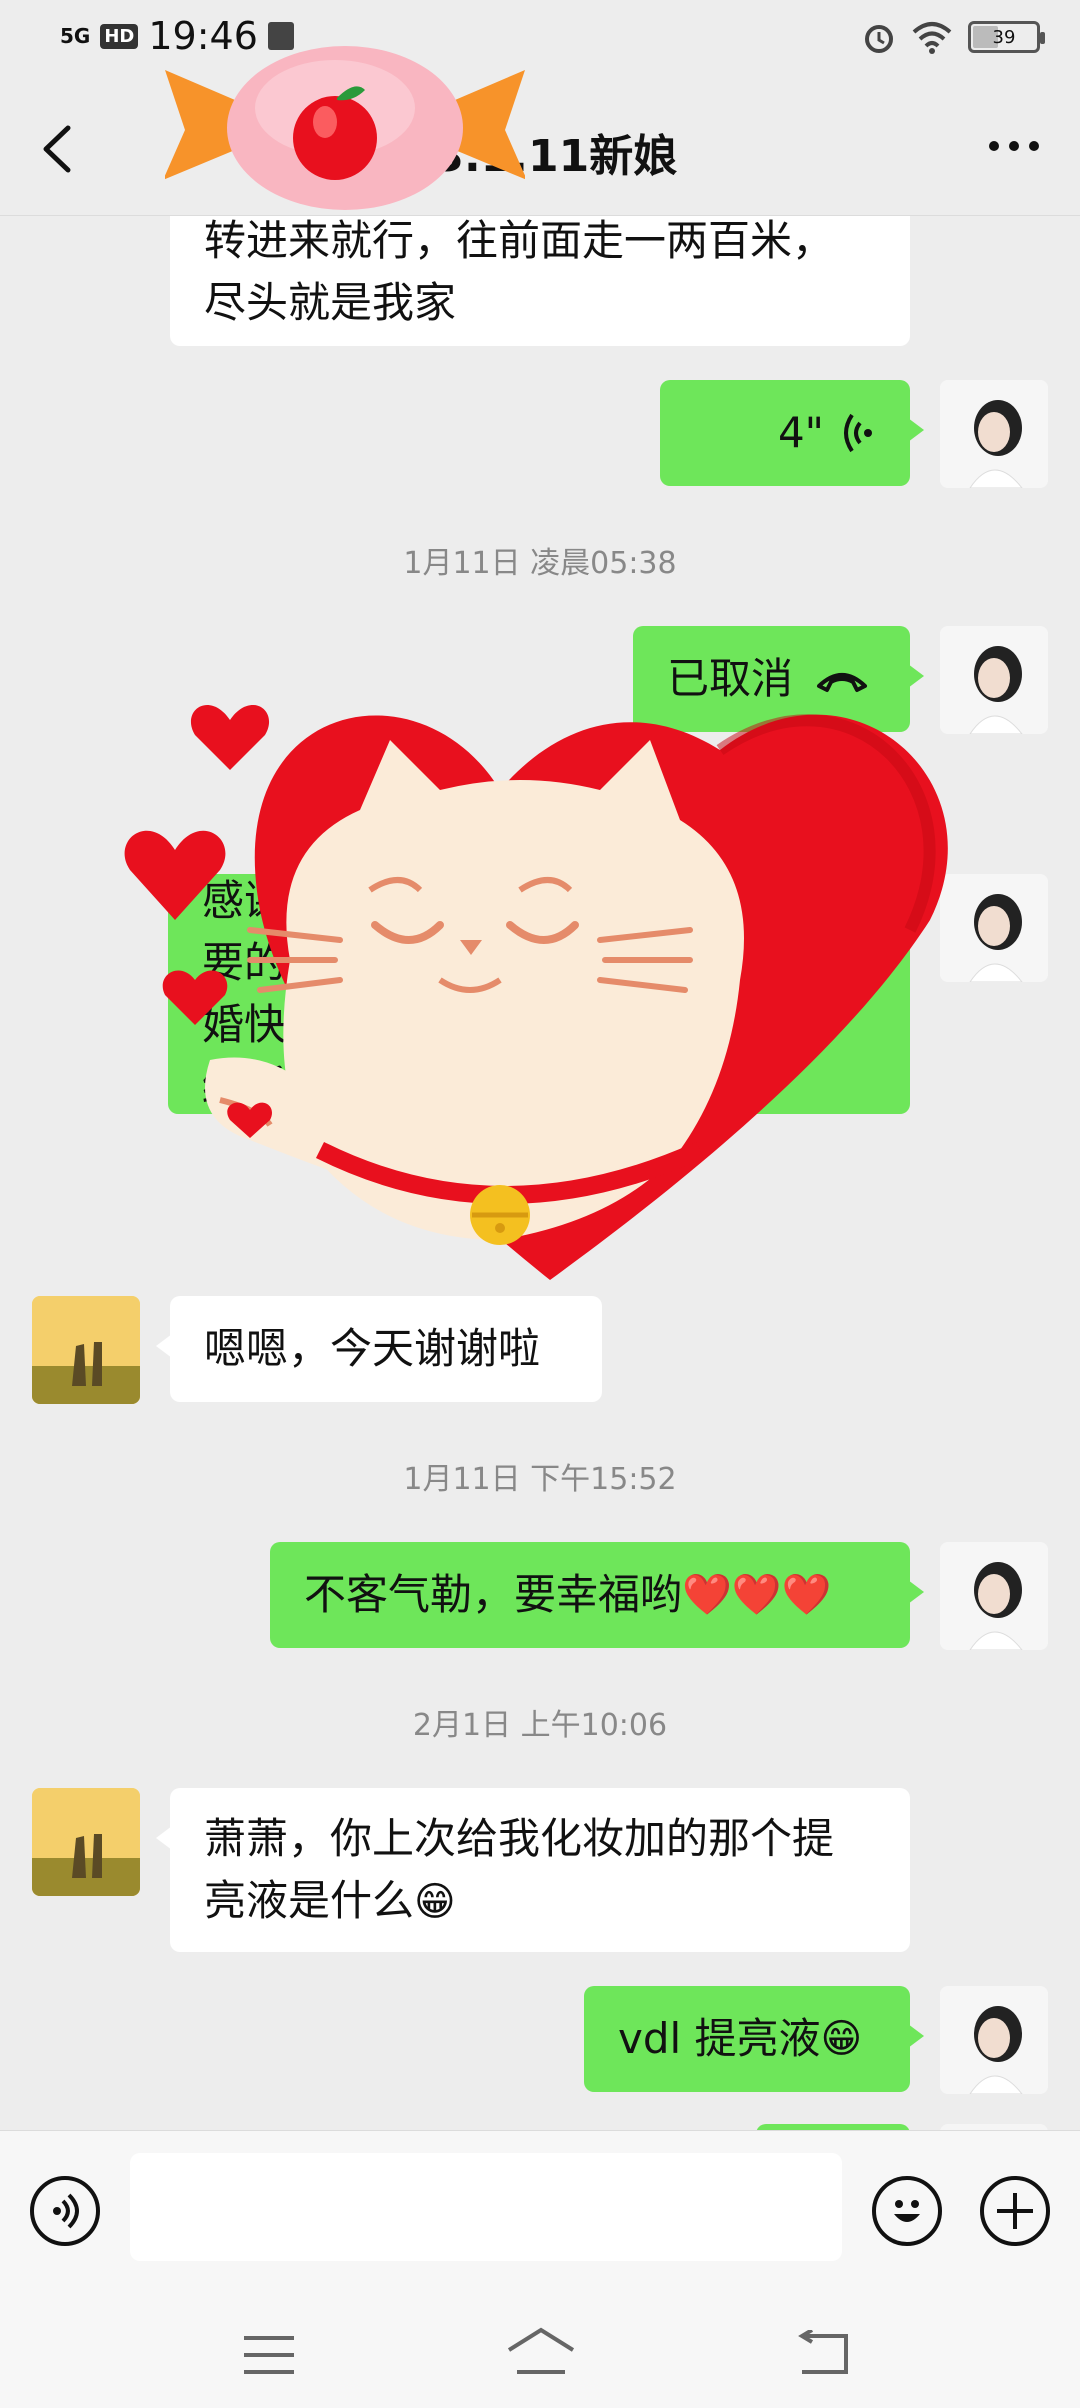 The image size is (1080, 2408). What do you see at coordinates (879, 39) in the screenshot?
I see `alarm-icon` at bounding box center [879, 39].